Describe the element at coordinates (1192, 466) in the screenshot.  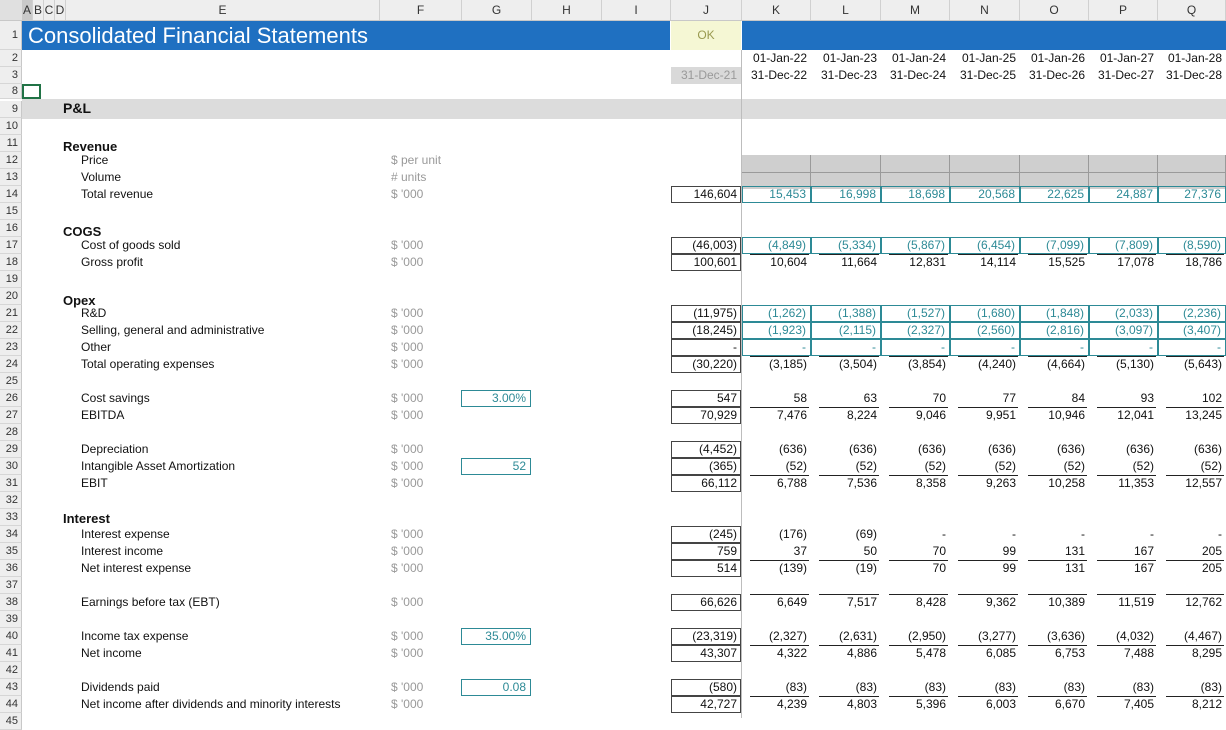
I see `value-amortization-7: (52)` at that location.